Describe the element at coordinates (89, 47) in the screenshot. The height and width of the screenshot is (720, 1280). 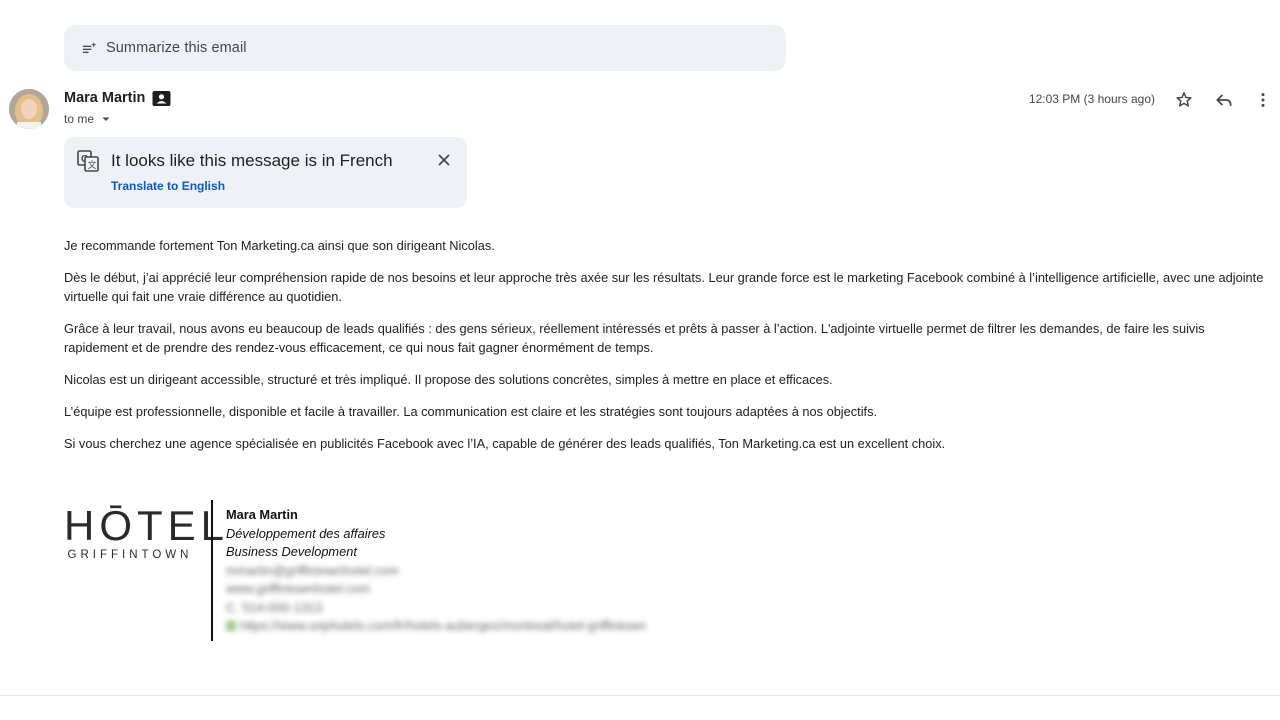
I see `summarize-icon` at that location.